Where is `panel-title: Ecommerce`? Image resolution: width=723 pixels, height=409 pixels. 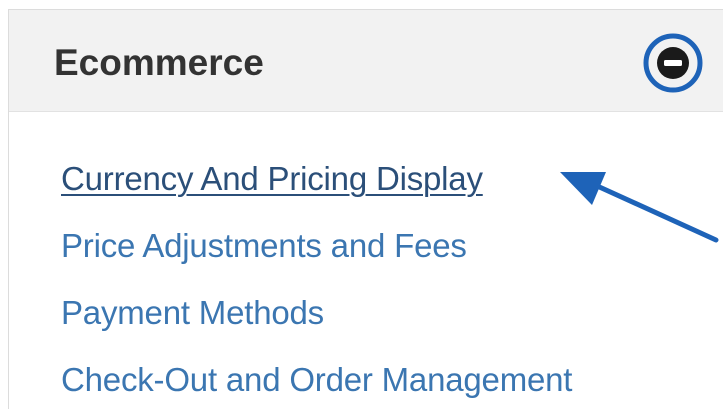
panel-title: Ecommerce is located at coordinates (159, 62).